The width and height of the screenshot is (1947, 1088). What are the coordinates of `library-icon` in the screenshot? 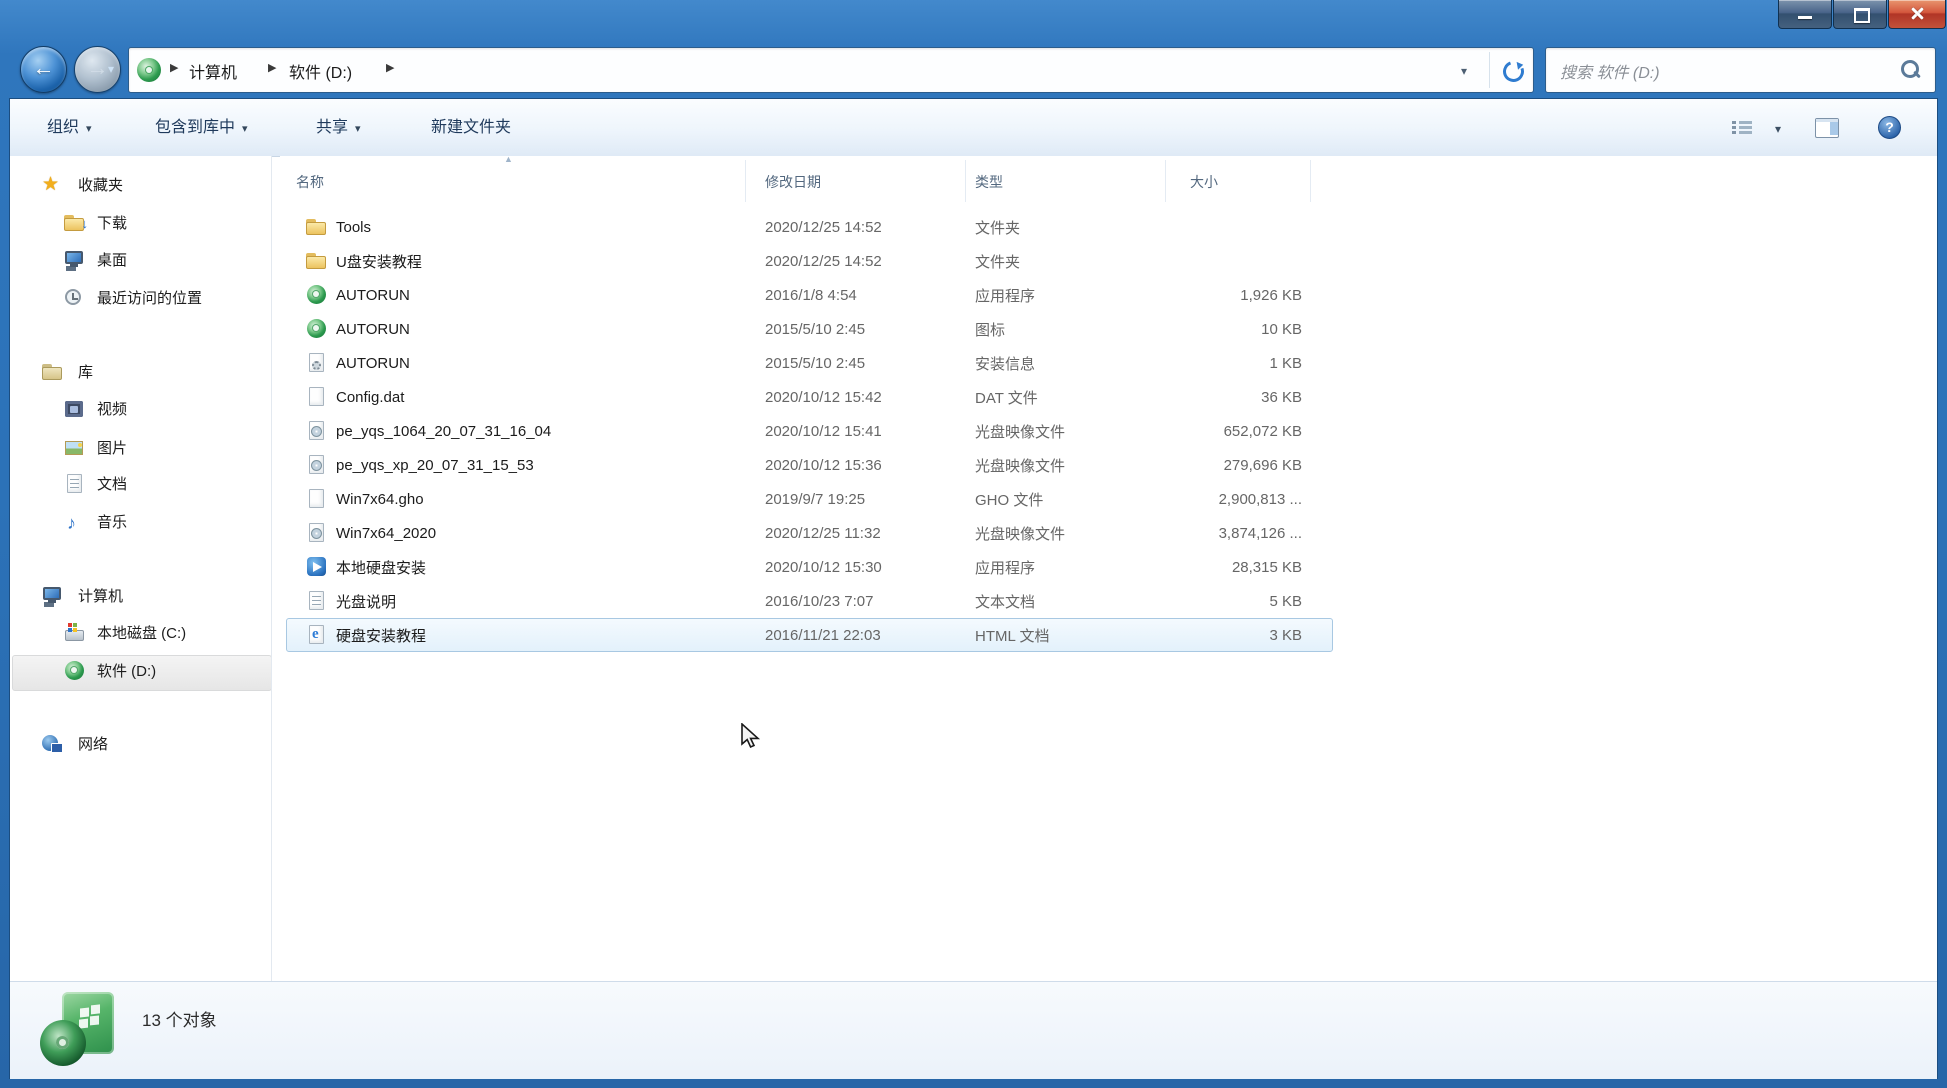 It's located at (53, 373).